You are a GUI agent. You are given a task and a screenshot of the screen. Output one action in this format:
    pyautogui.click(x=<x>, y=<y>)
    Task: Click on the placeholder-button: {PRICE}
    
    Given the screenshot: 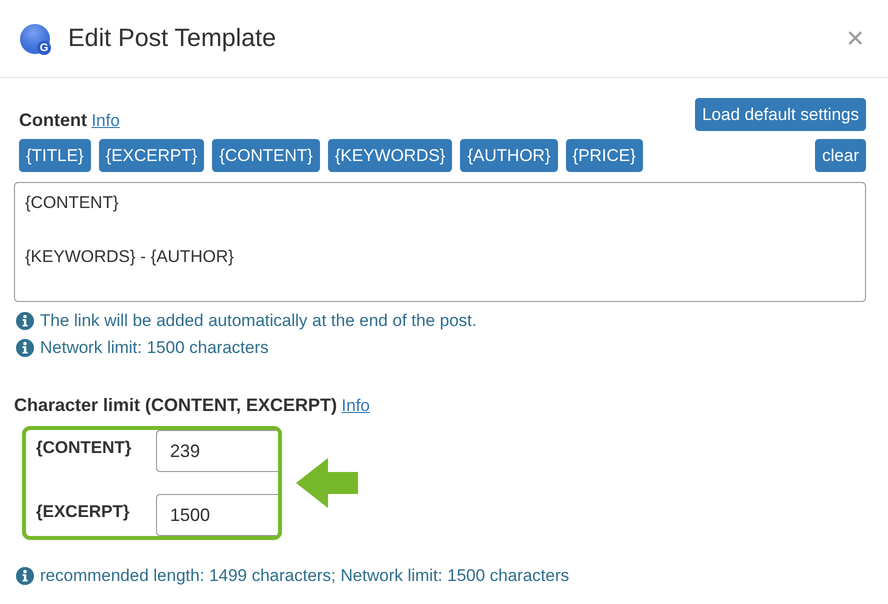 What is the action you would take?
    pyautogui.click(x=604, y=155)
    